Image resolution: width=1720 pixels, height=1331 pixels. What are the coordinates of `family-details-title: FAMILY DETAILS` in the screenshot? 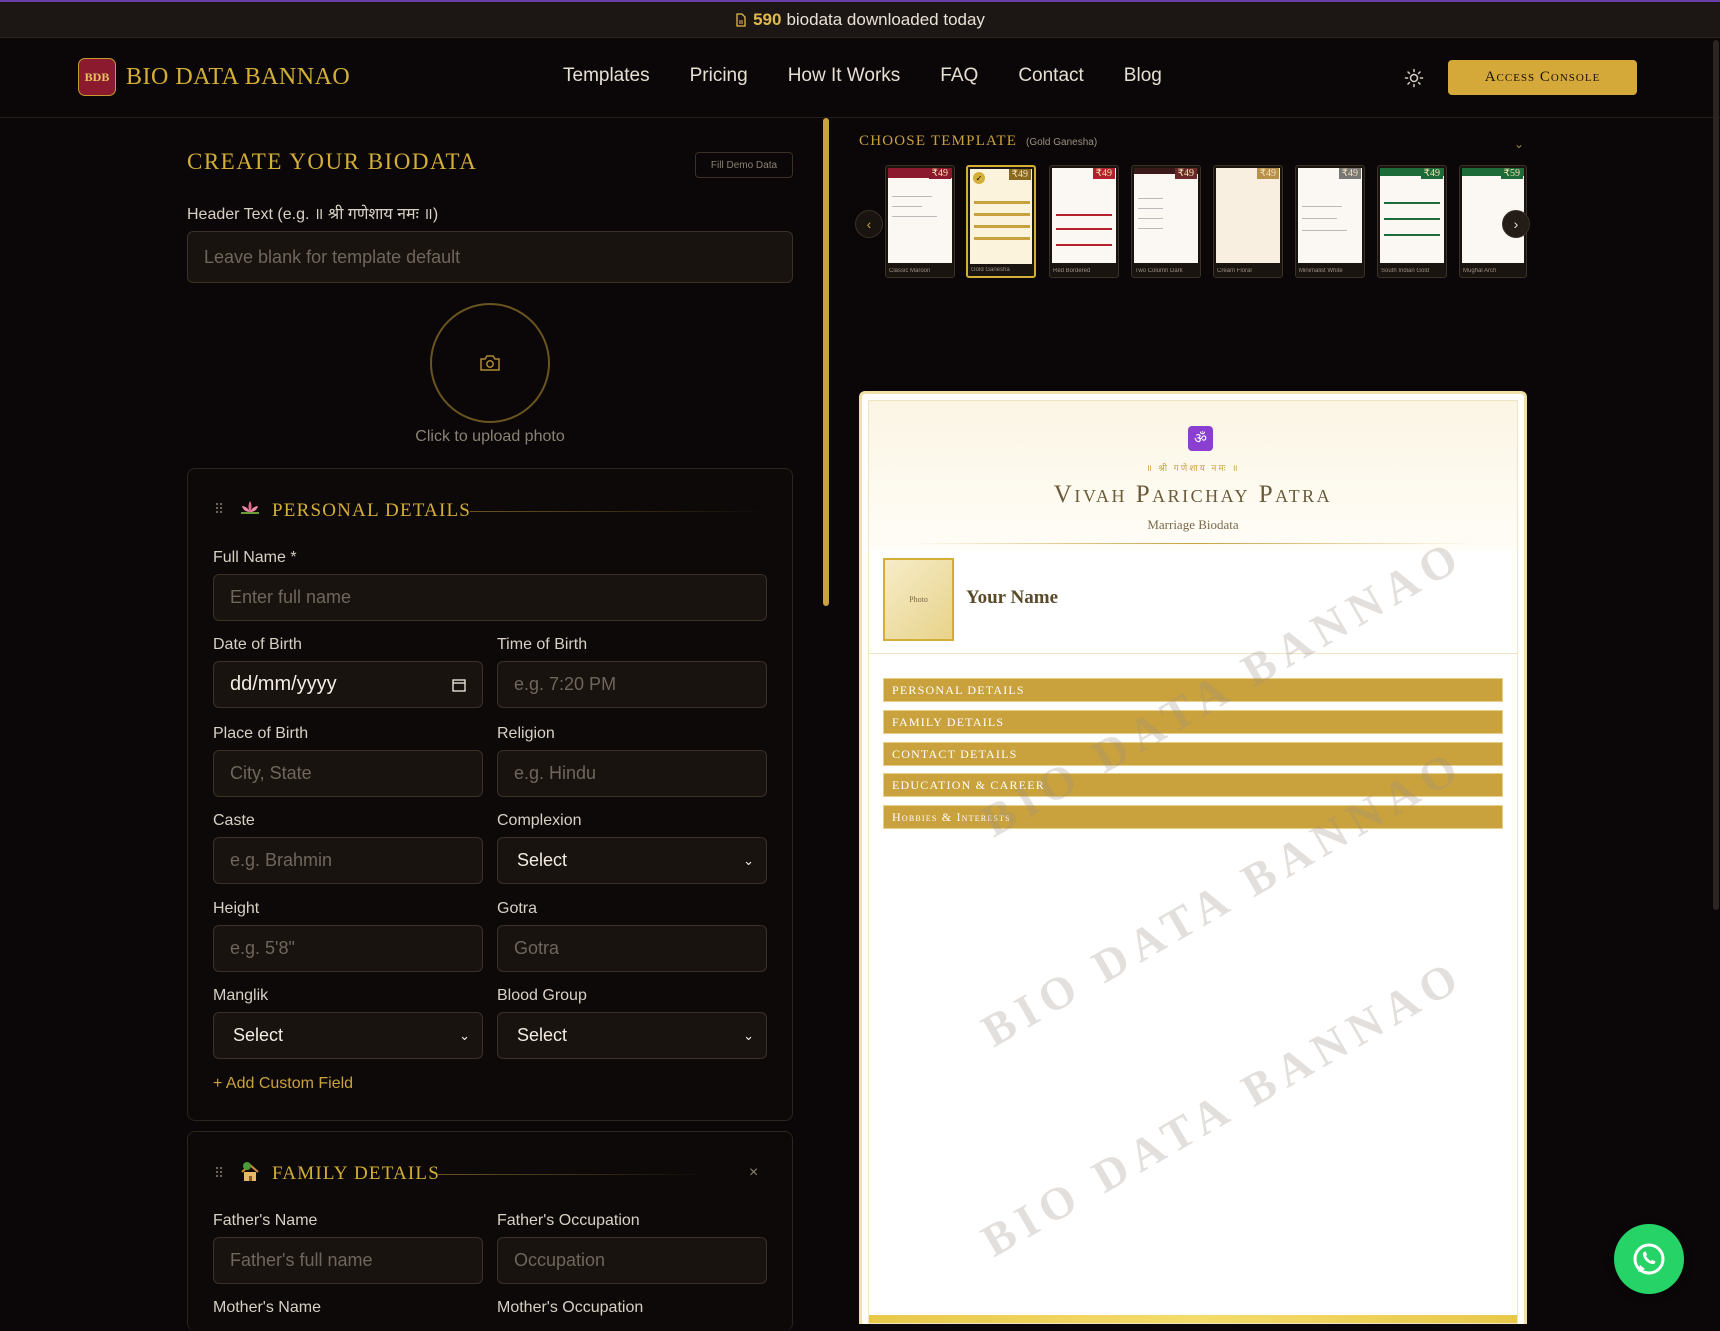 It's located at (356, 1173).